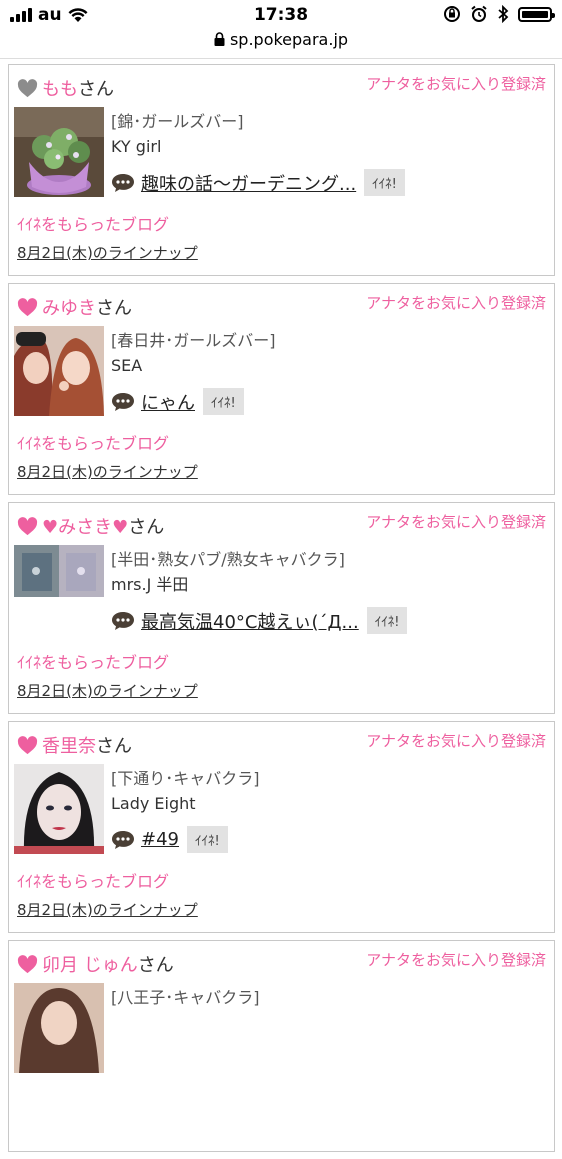 The width and height of the screenshot is (562, 1159). I want to click on card-header: ♥みさき♥ さん, so click(90, 526).